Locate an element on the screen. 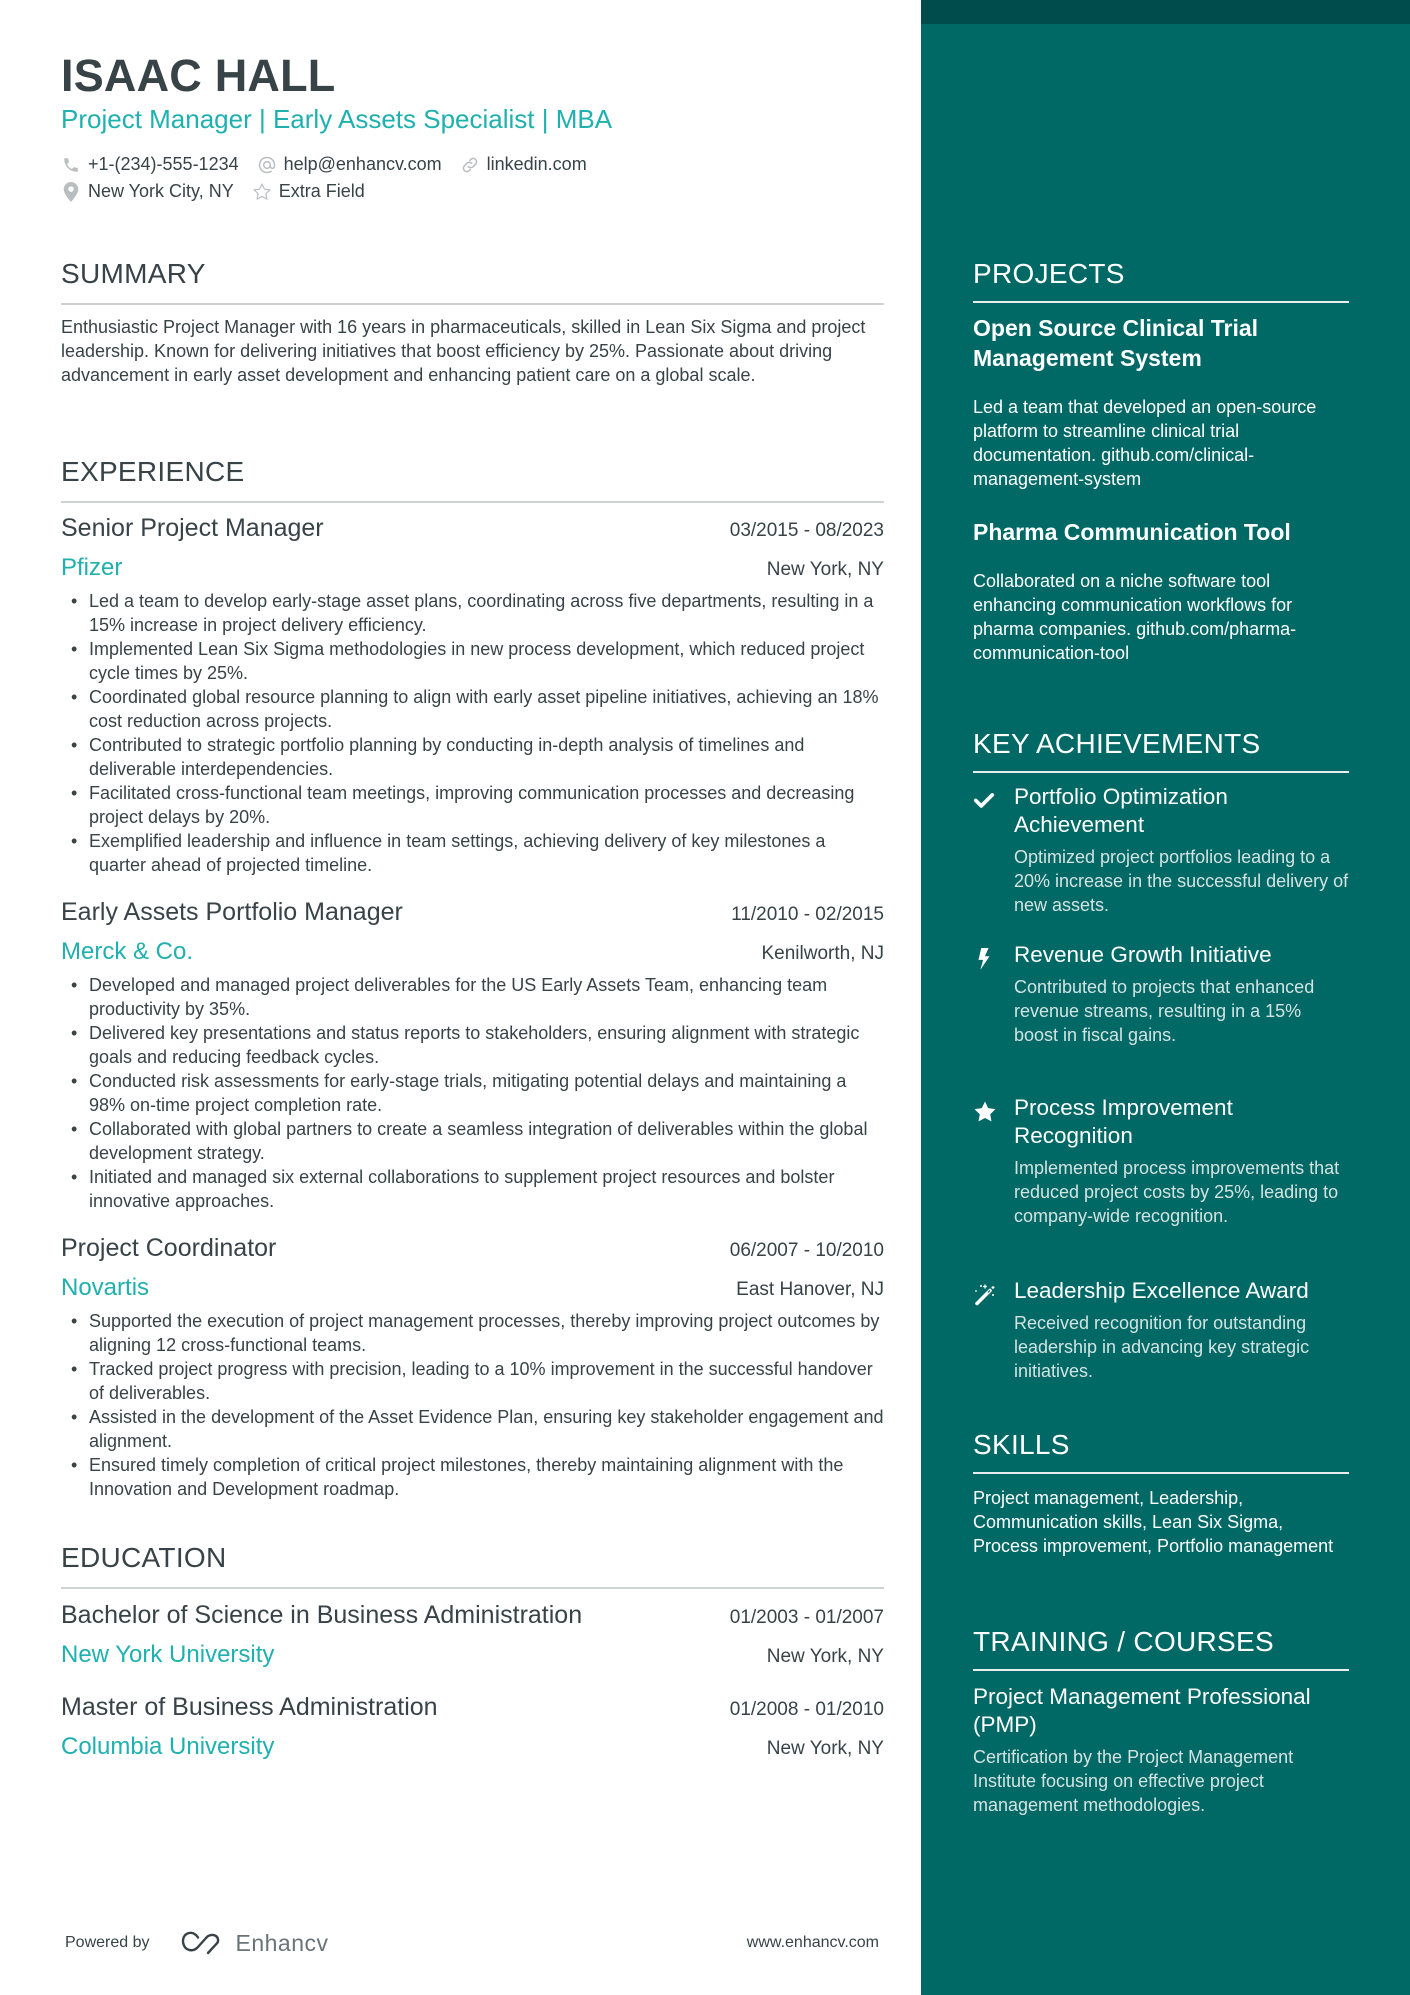 The image size is (1410, 1995). education-title: EDUCATION is located at coordinates (144, 1557).